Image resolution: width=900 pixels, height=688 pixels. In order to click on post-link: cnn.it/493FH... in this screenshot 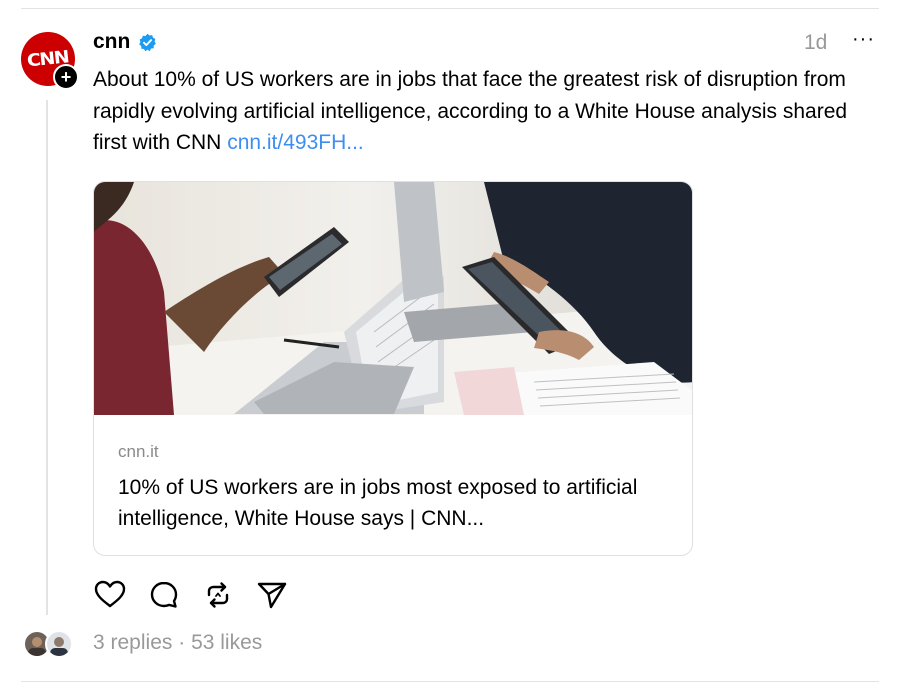, I will do `click(295, 142)`.